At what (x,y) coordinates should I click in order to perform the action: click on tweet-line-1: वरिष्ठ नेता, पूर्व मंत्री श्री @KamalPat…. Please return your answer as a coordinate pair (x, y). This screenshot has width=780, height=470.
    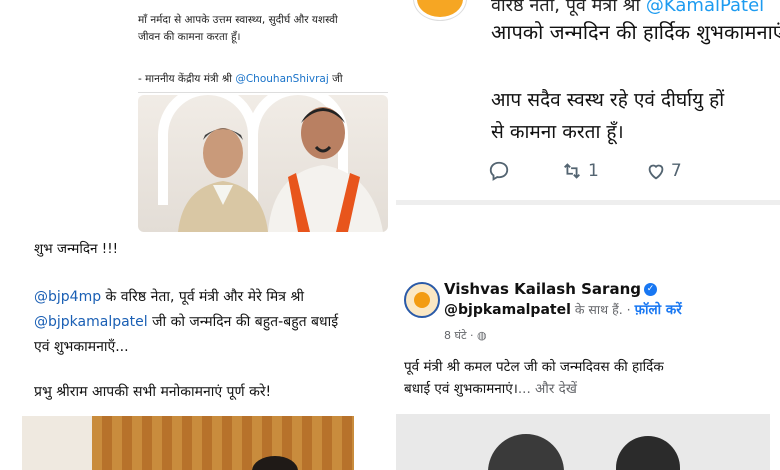
    Looking at the image, I should click on (627, 8).